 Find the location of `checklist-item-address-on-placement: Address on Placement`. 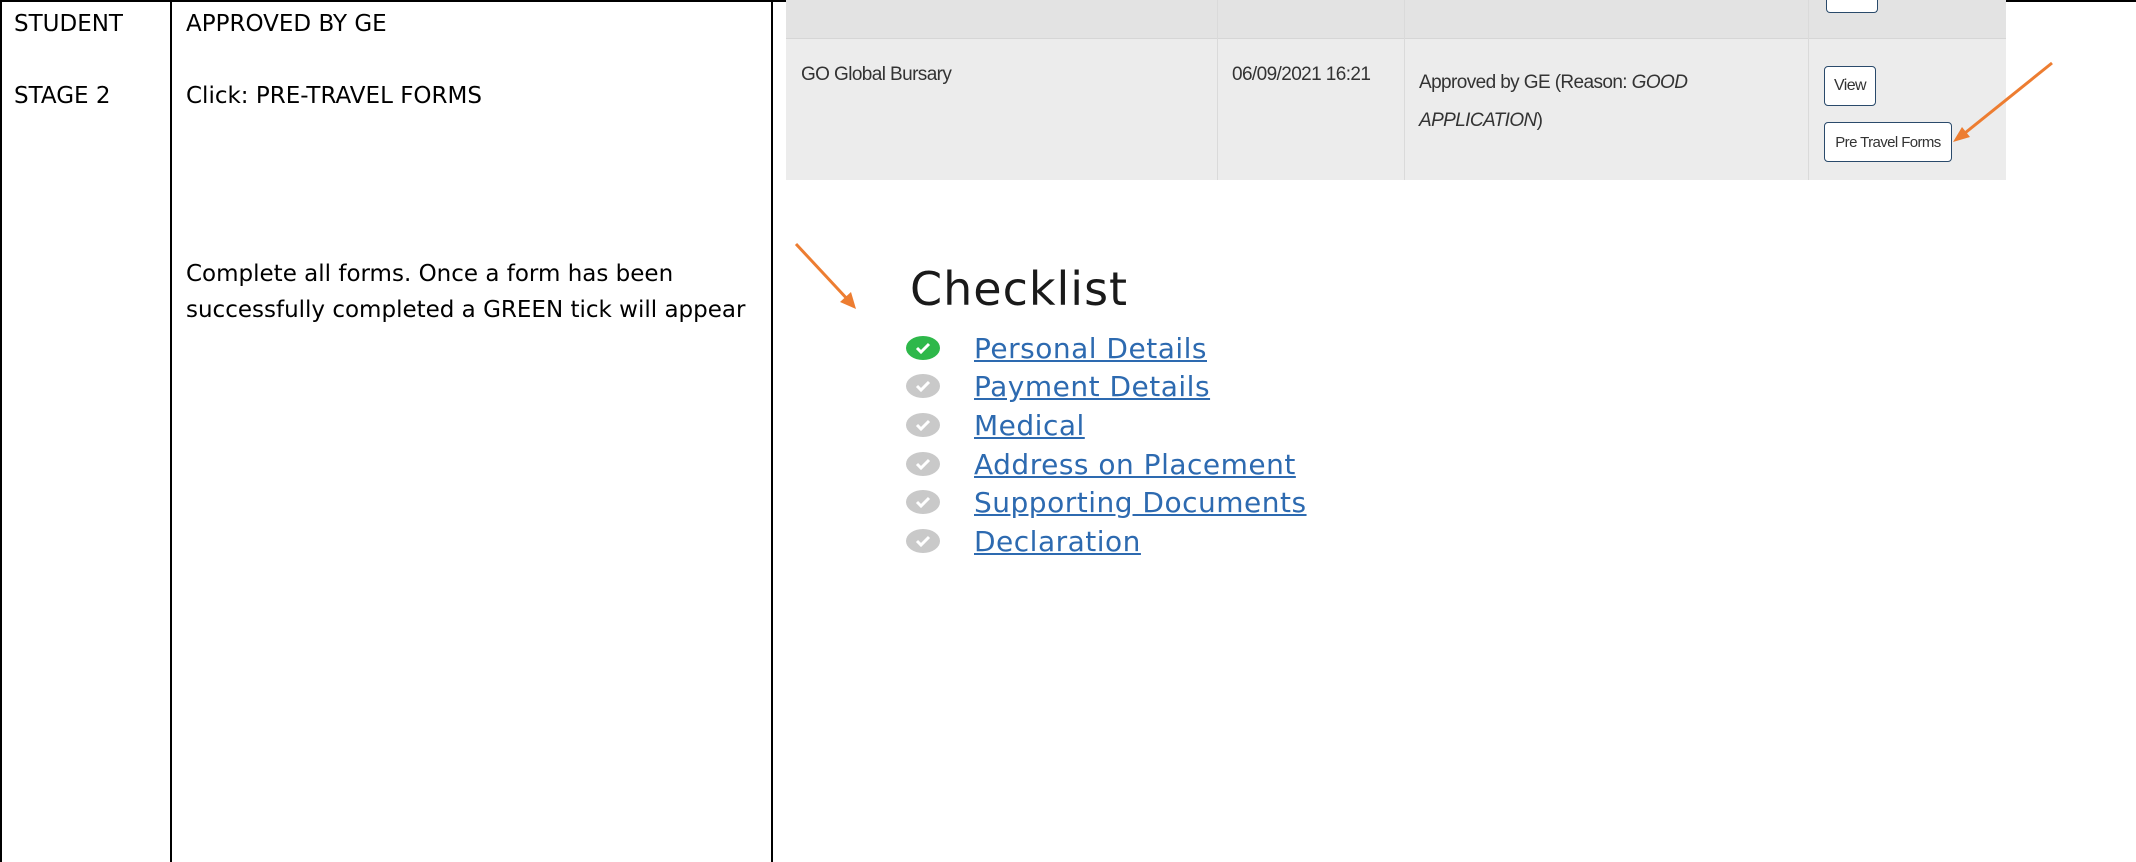

checklist-item-address-on-placement: Address on Placement is located at coordinates (1101, 464).